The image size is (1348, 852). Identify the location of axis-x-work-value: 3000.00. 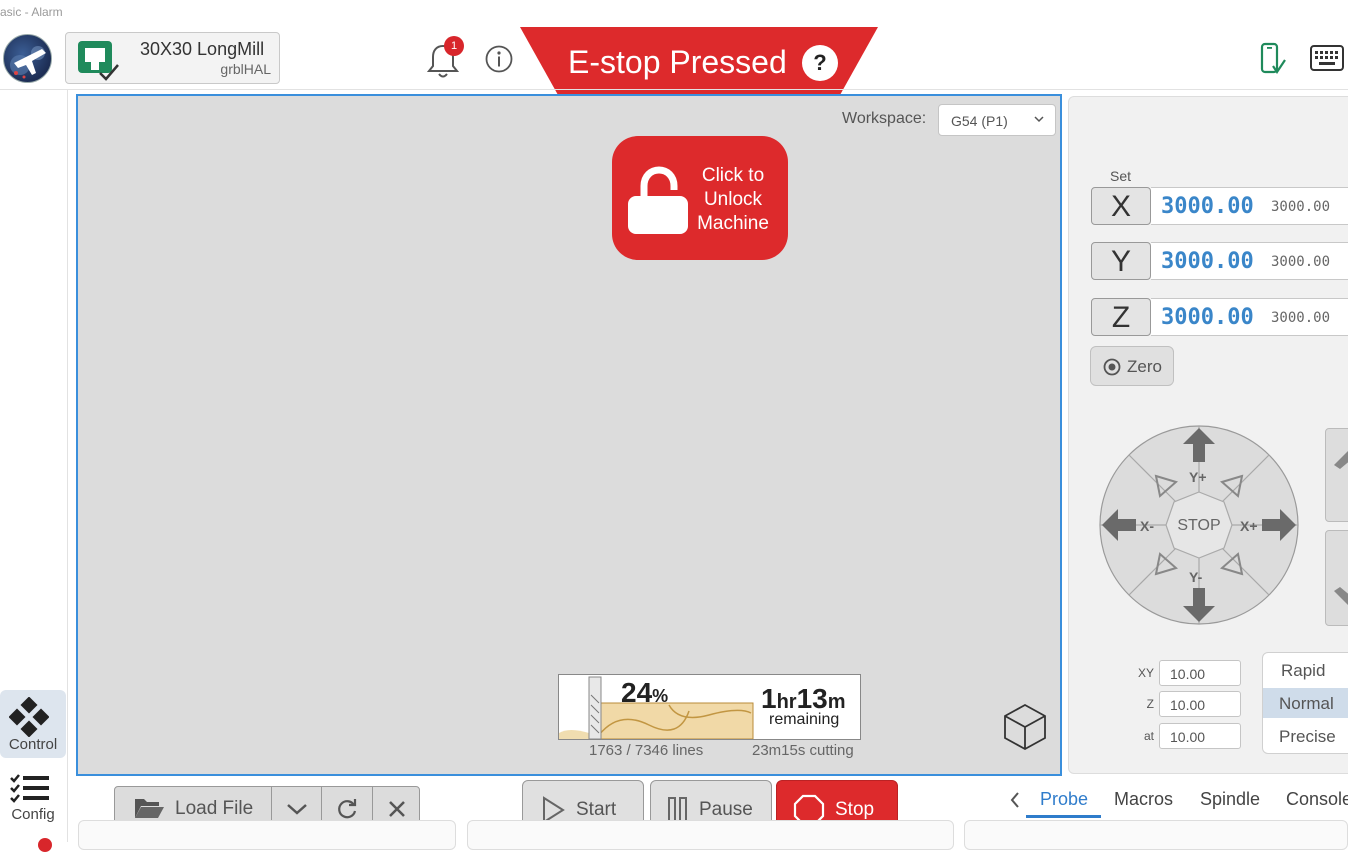
(1207, 206).